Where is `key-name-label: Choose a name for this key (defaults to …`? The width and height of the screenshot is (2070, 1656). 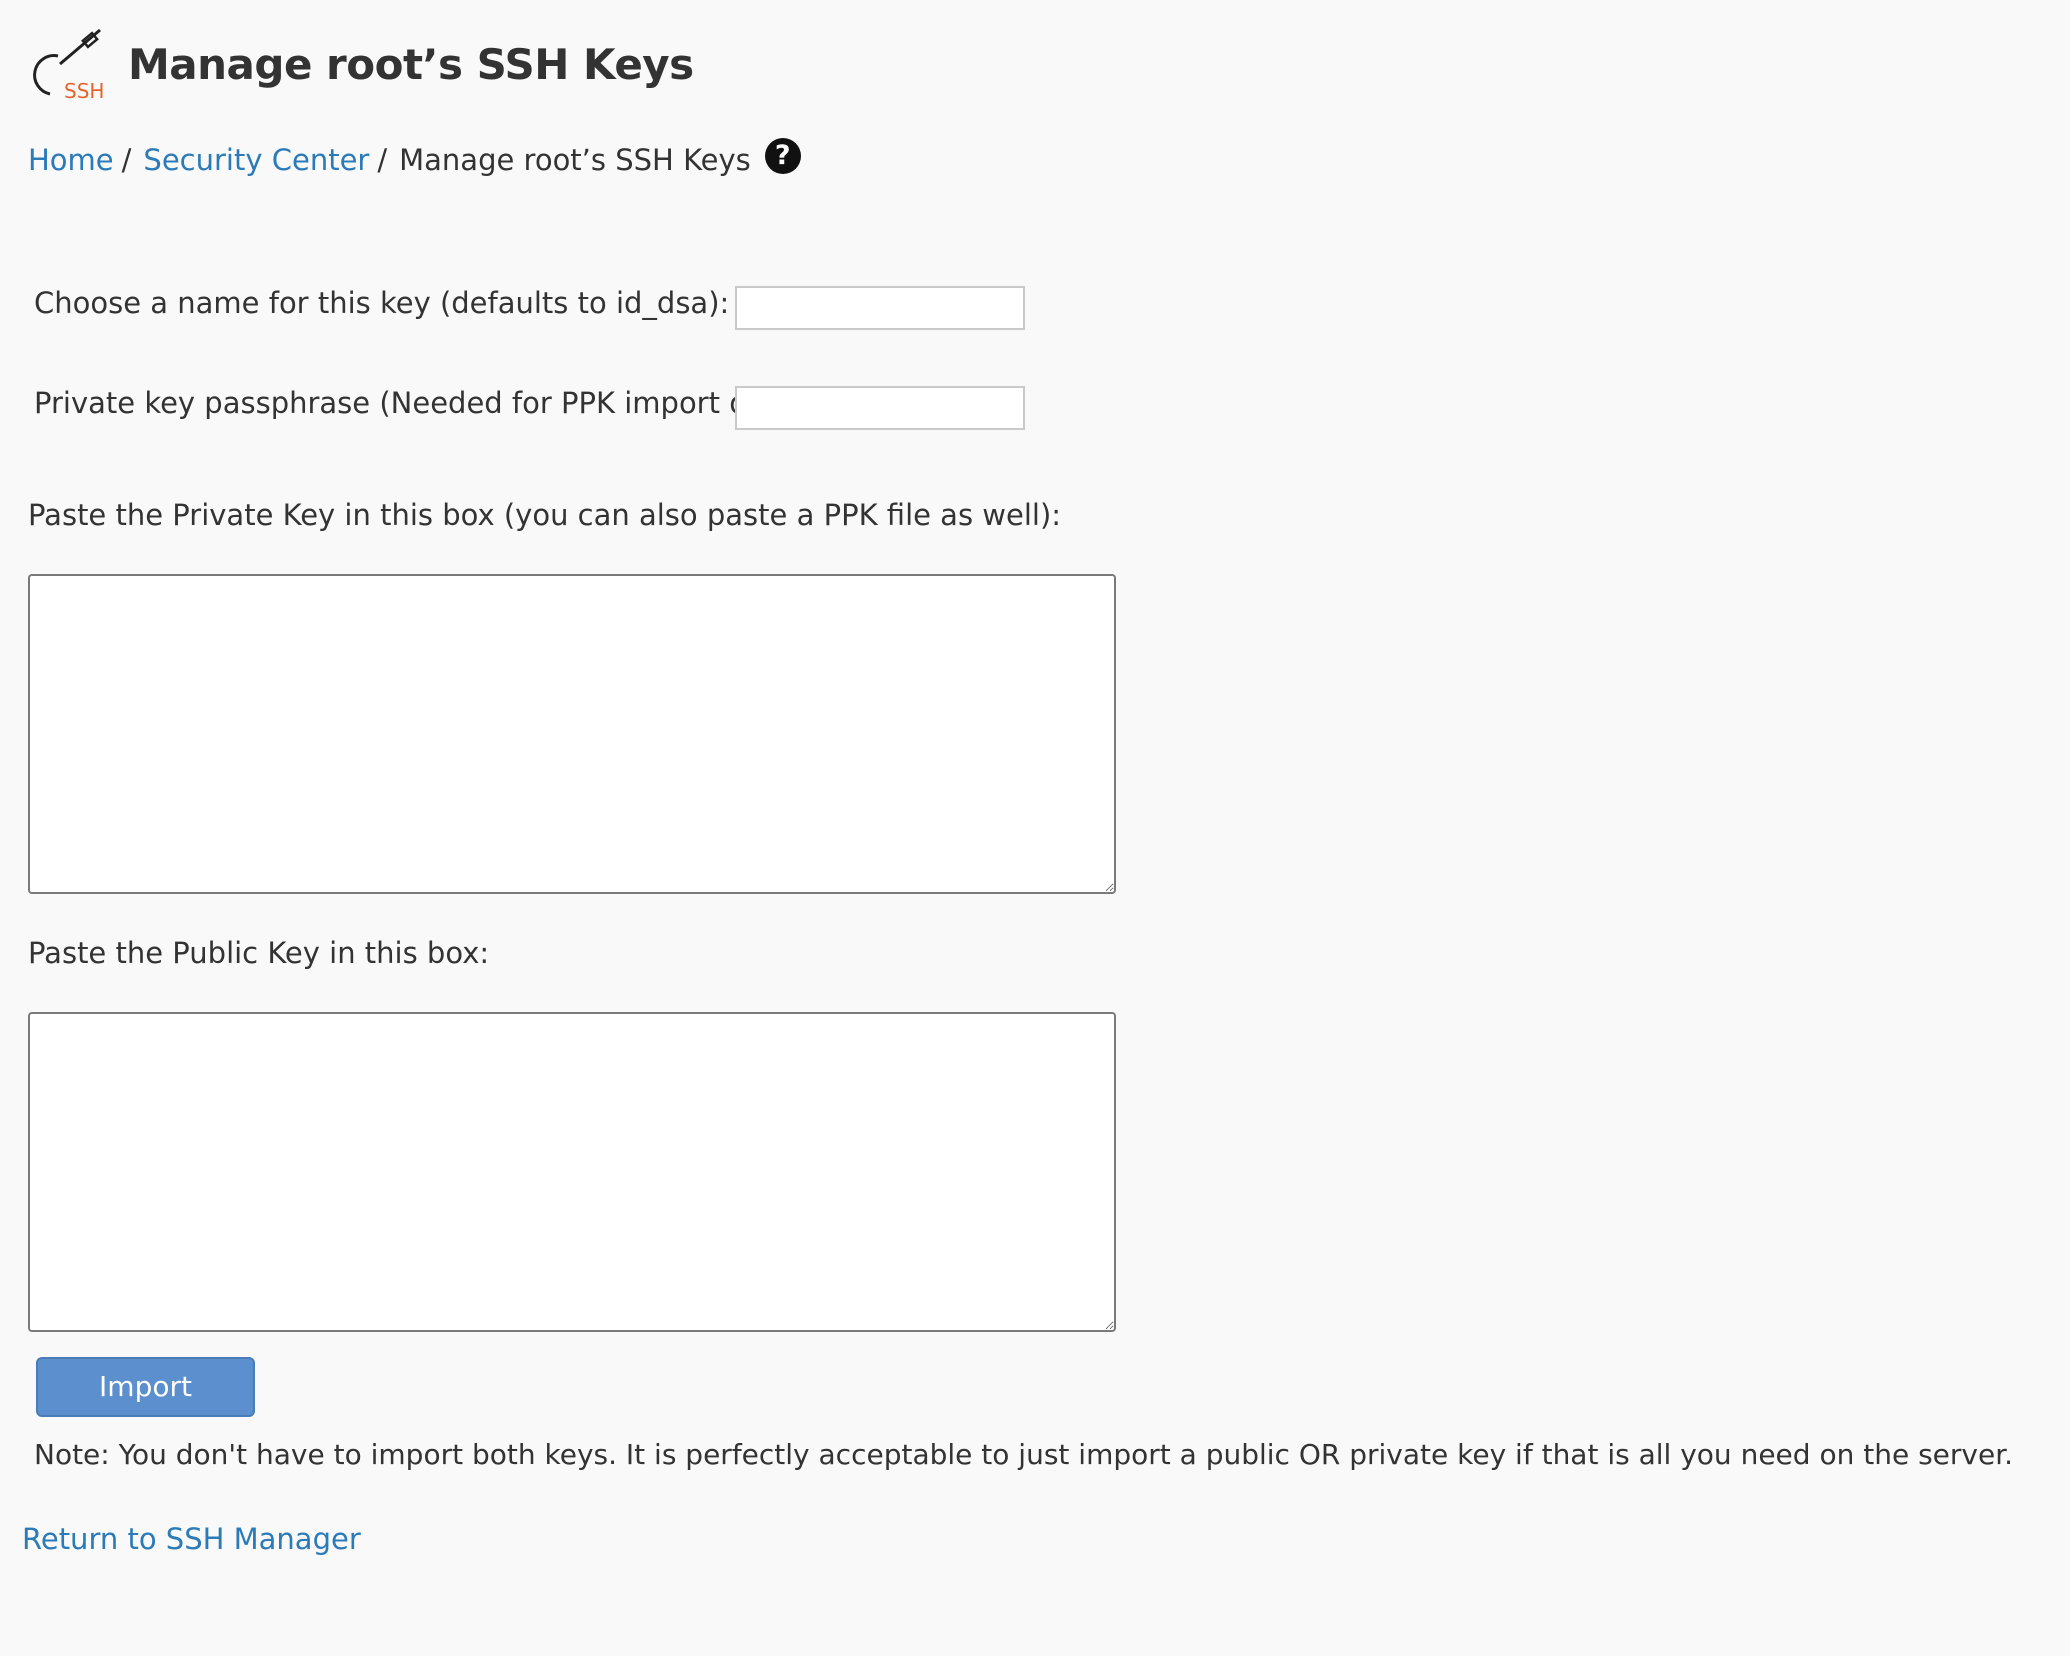
key-name-label: Choose a name for this key (defaults to … is located at coordinates (382, 303).